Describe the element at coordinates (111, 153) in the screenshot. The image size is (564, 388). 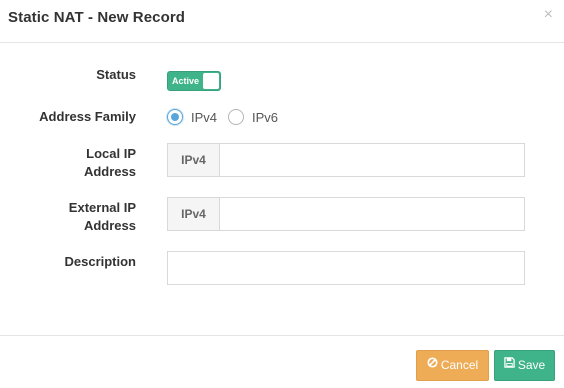
I see `local-ip-label-line1: Local IP` at that location.